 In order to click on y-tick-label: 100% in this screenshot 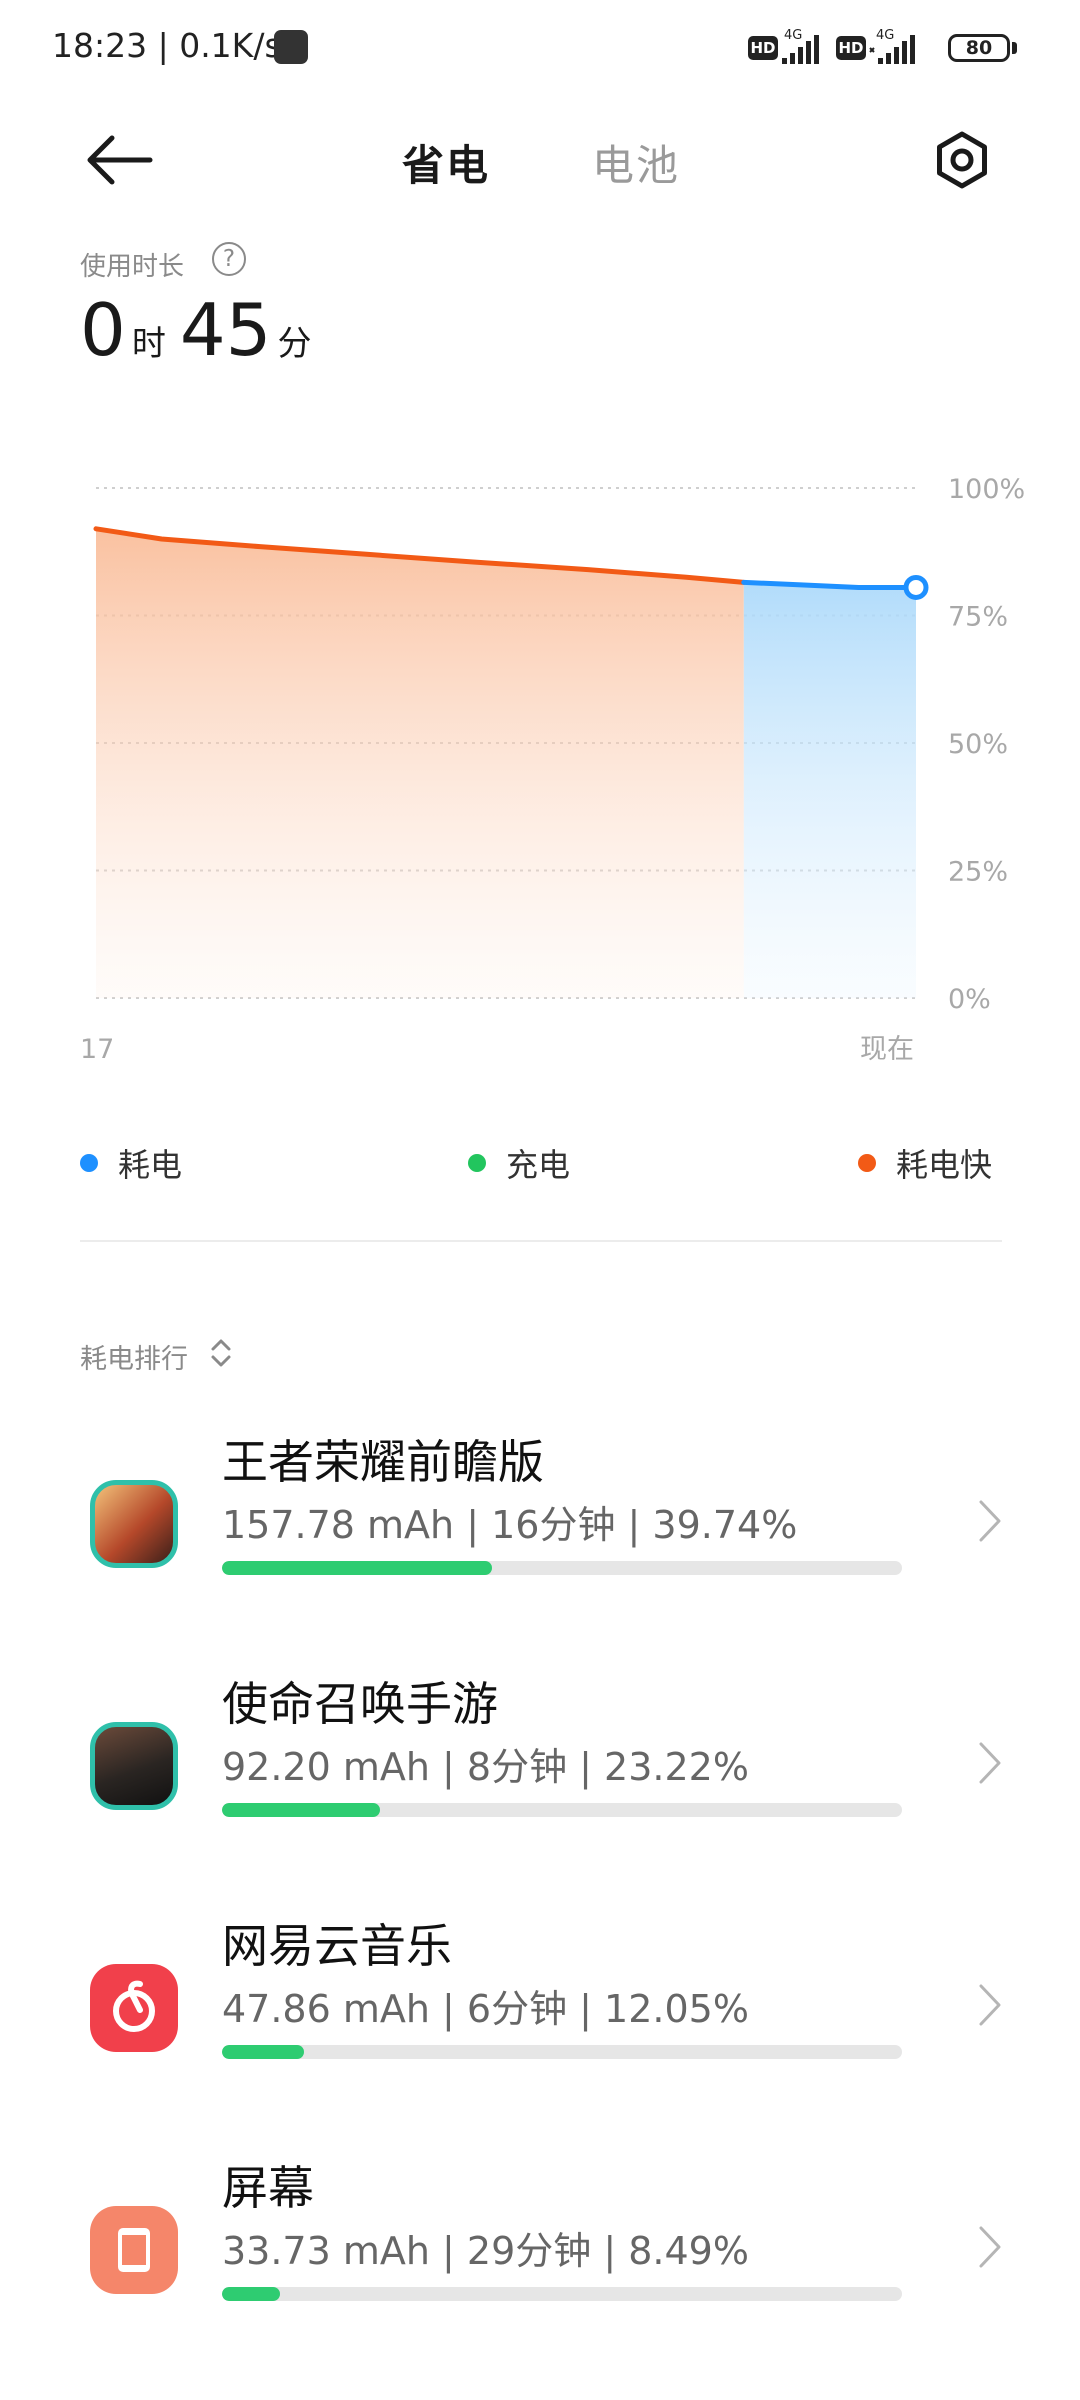, I will do `click(986, 489)`.